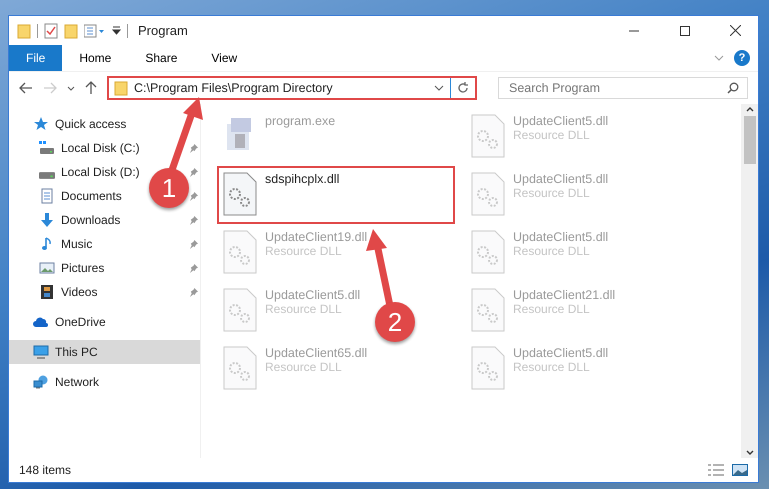 The image size is (769, 489). I want to click on checklist-icon, so click(51, 30).